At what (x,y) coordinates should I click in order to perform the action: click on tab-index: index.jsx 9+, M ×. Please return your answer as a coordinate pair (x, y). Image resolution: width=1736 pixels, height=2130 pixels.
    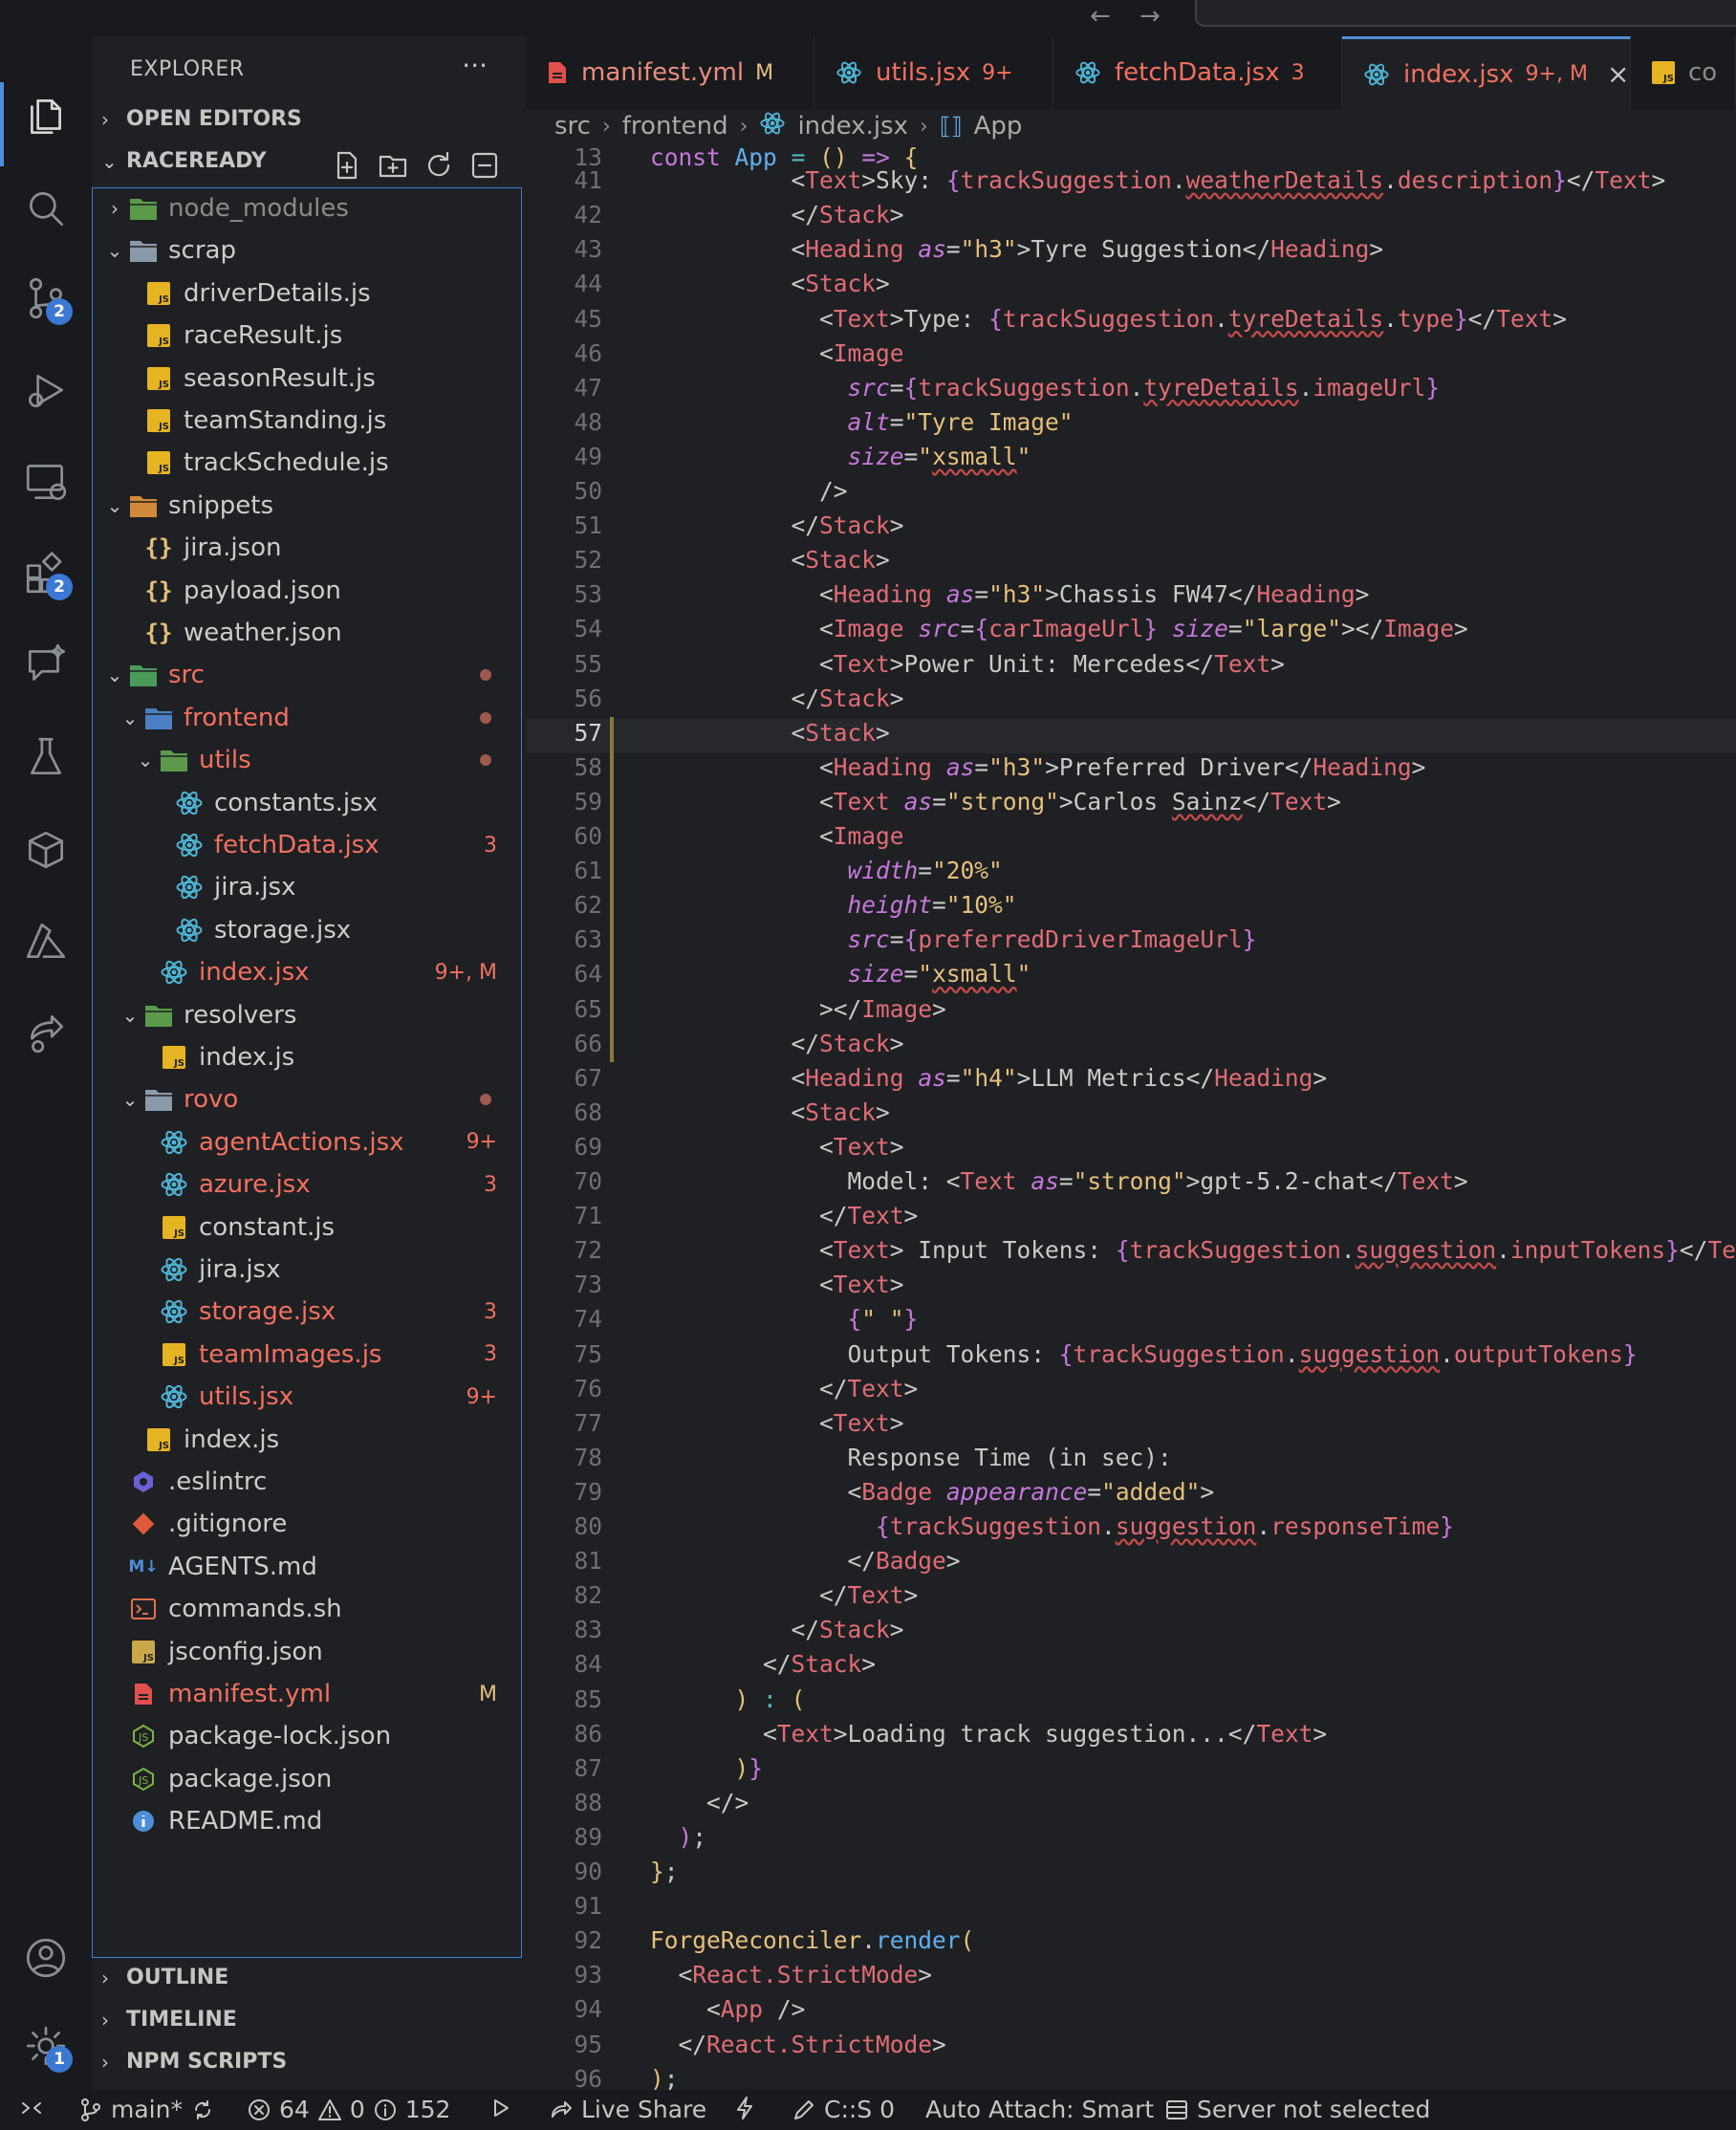
    Looking at the image, I should click on (1486, 72).